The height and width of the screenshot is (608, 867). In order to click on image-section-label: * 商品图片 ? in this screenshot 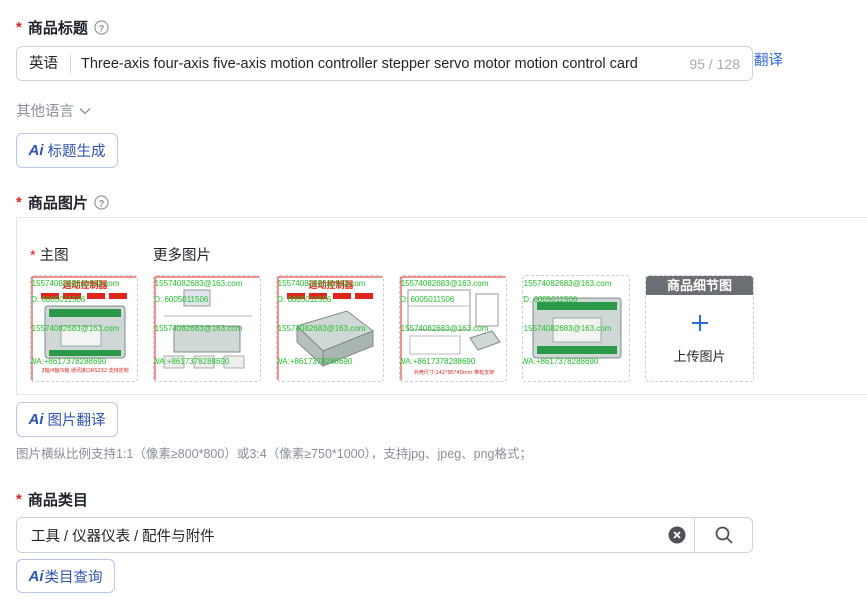, I will do `click(62, 202)`.